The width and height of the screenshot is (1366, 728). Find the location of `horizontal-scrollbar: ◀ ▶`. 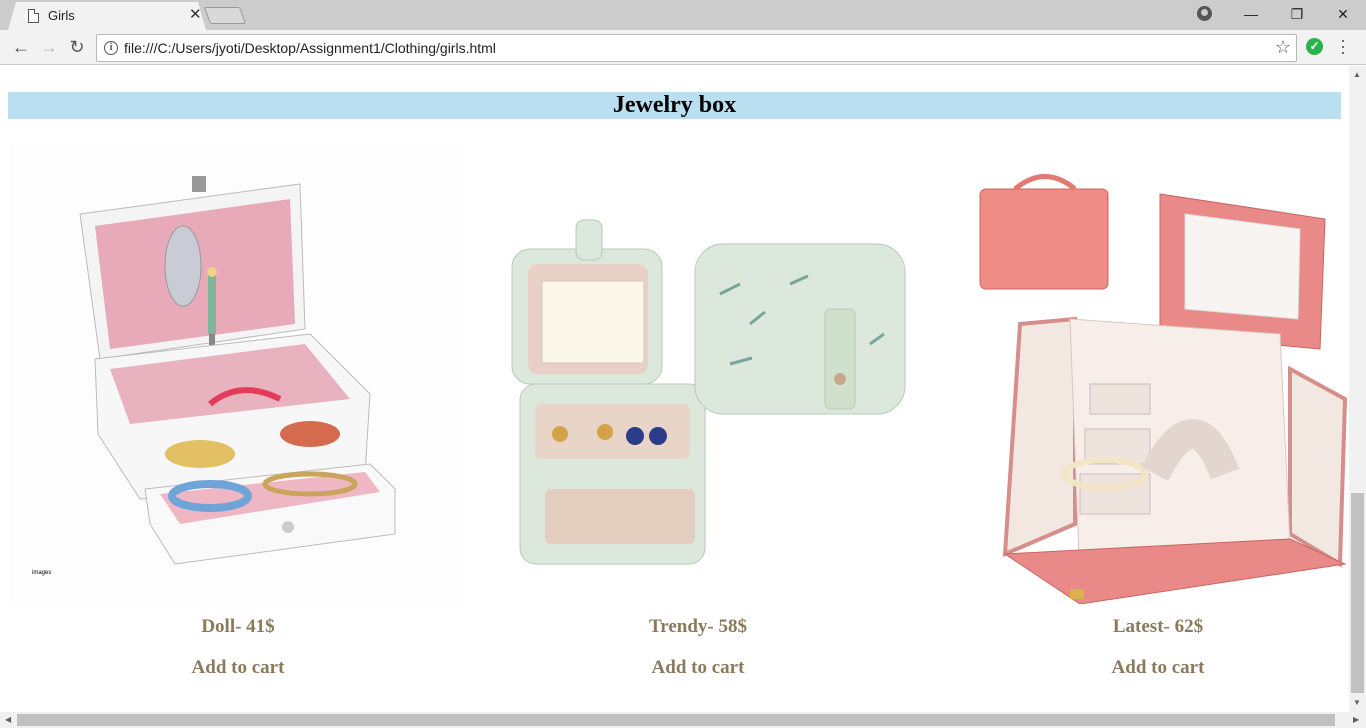

horizontal-scrollbar: ◀ ▶ is located at coordinates (683, 720).